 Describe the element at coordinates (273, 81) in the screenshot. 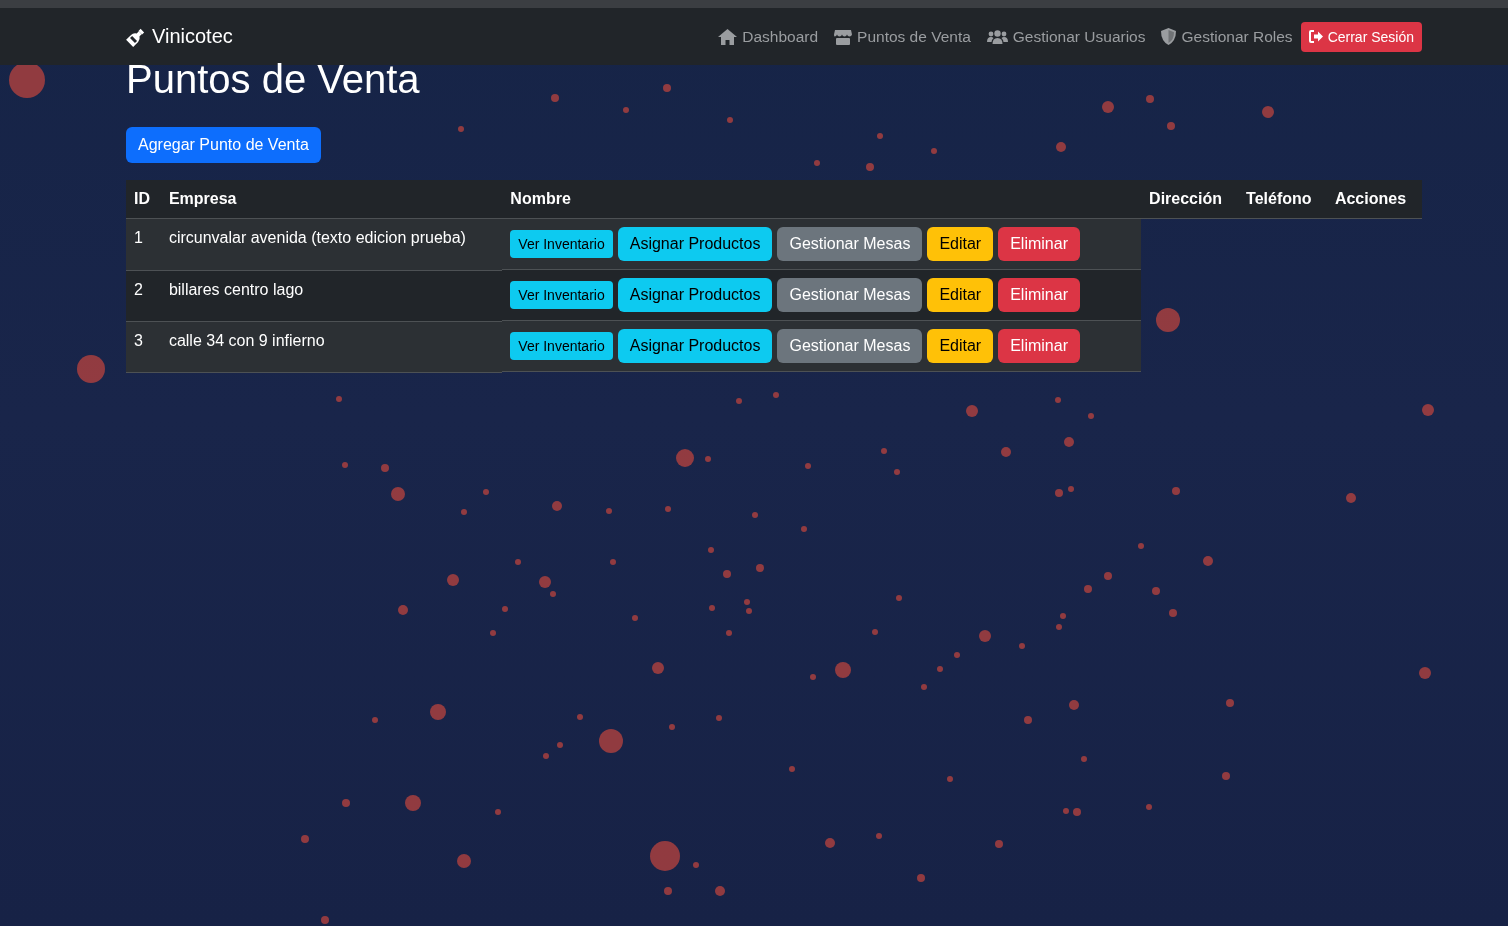

I see `page-title: Puntos de Venta` at that location.